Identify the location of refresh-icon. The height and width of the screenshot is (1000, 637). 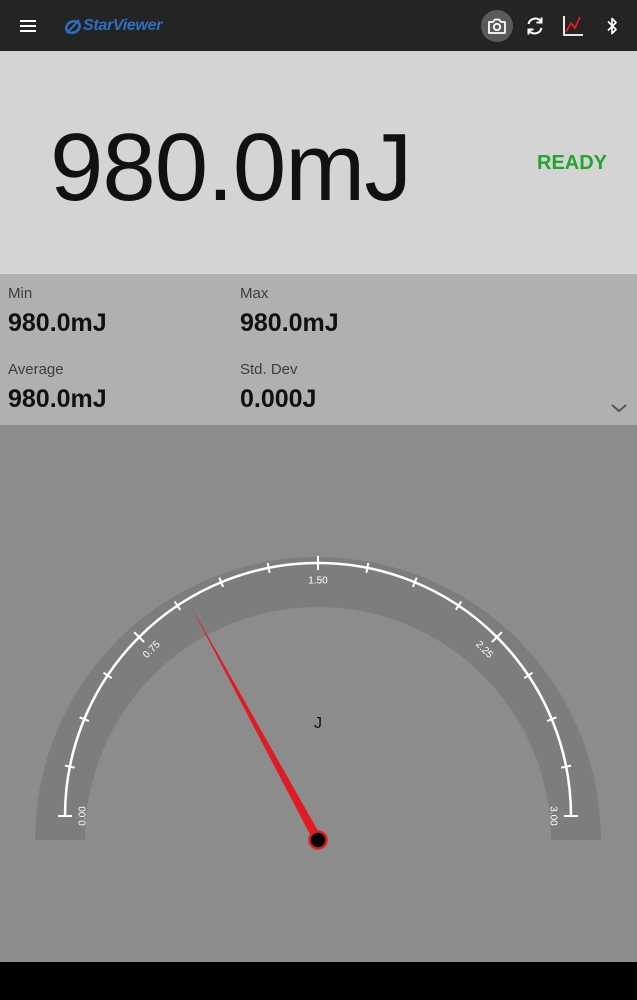
(535, 26).